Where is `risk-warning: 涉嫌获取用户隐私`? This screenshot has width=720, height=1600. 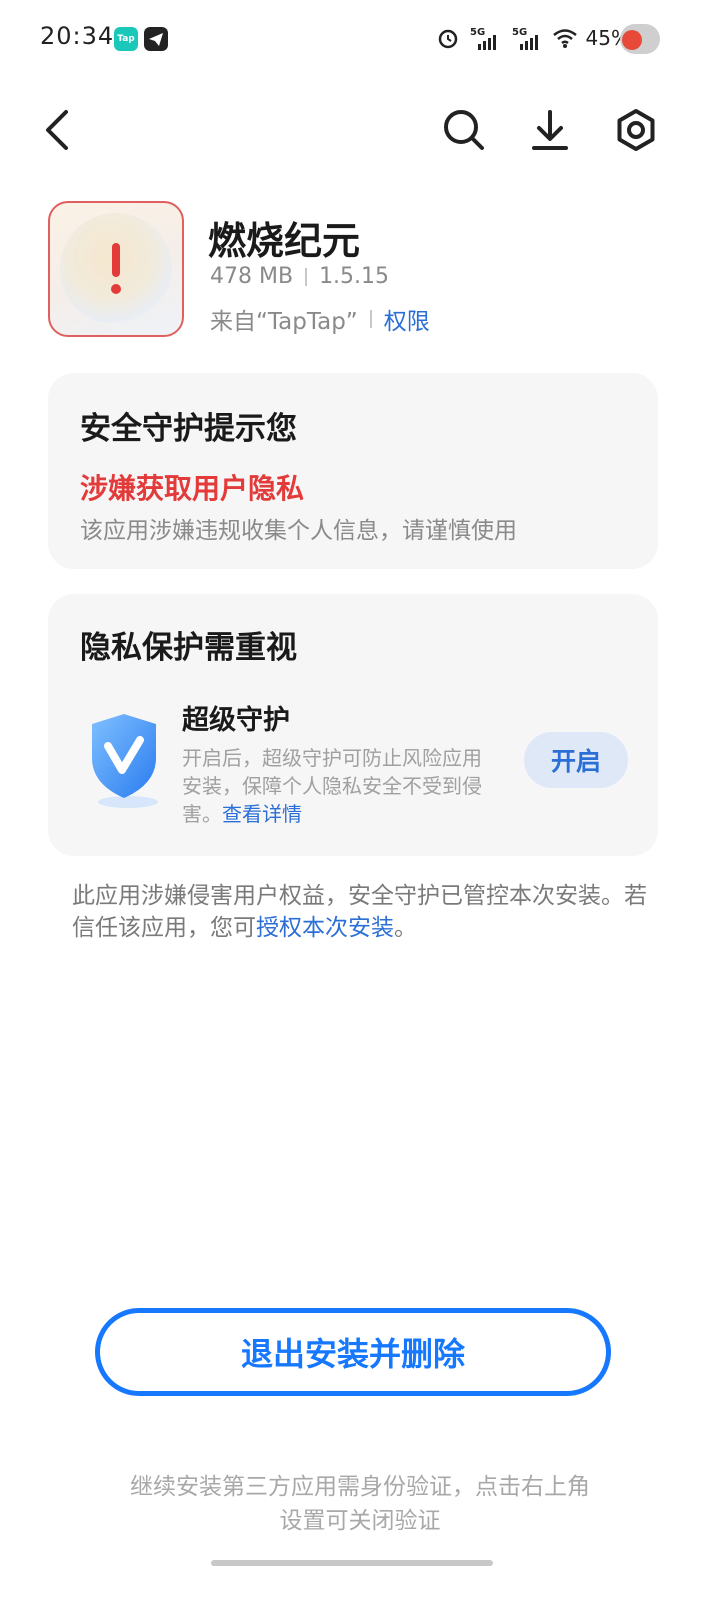
risk-warning: 涉嫌获取用户隐私 is located at coordinates (192, 488).